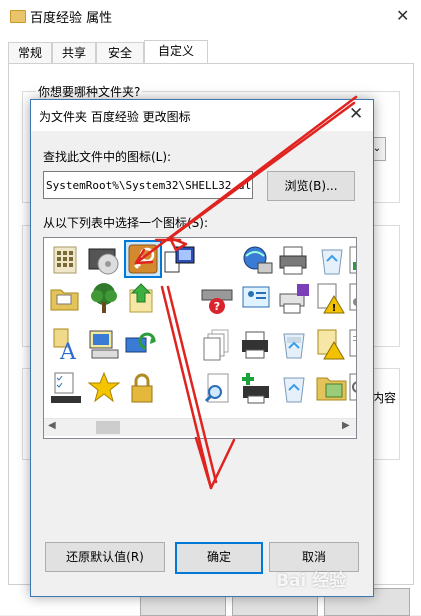 The image size is (421, 616). I want to click on upload-arrow-icon, so click(142, 298).